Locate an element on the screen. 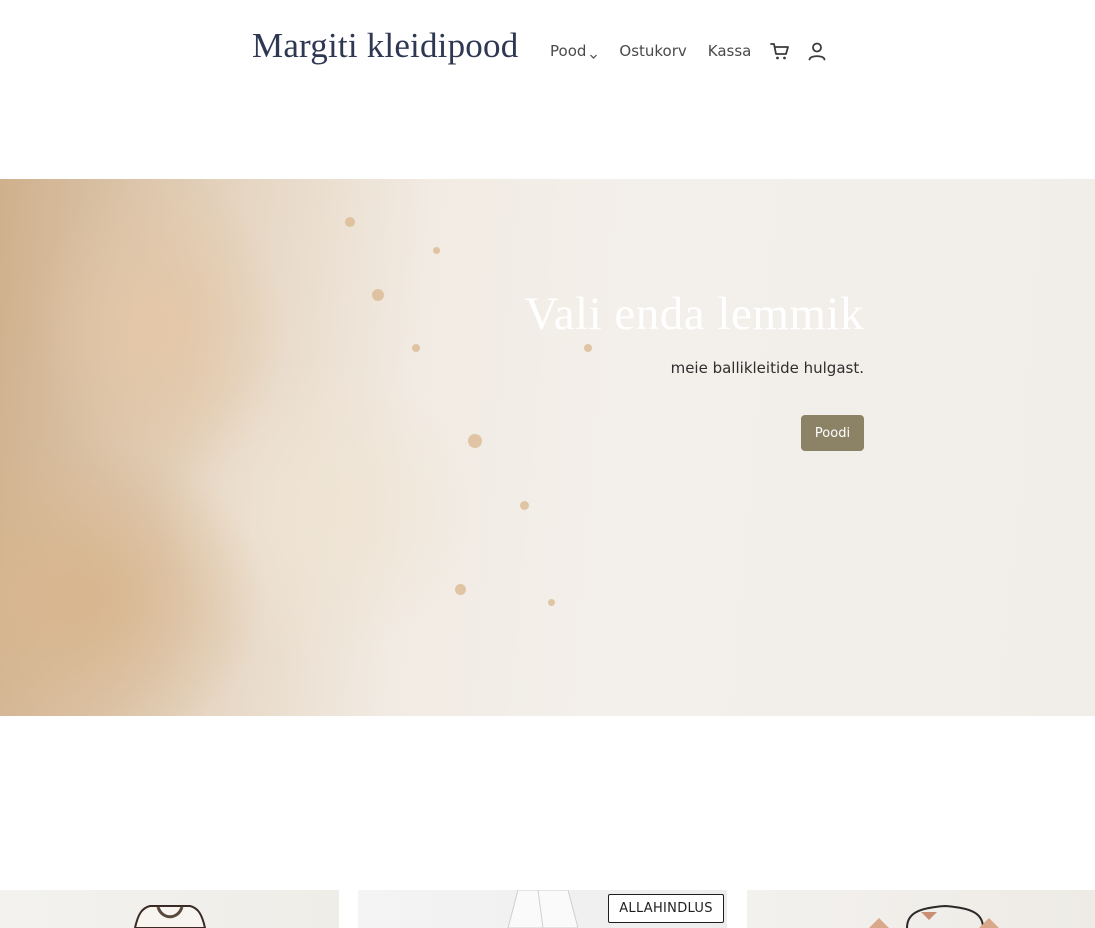 This screenshot has height=928, width=1095. cart-icon is located at coordinates (780, 51).